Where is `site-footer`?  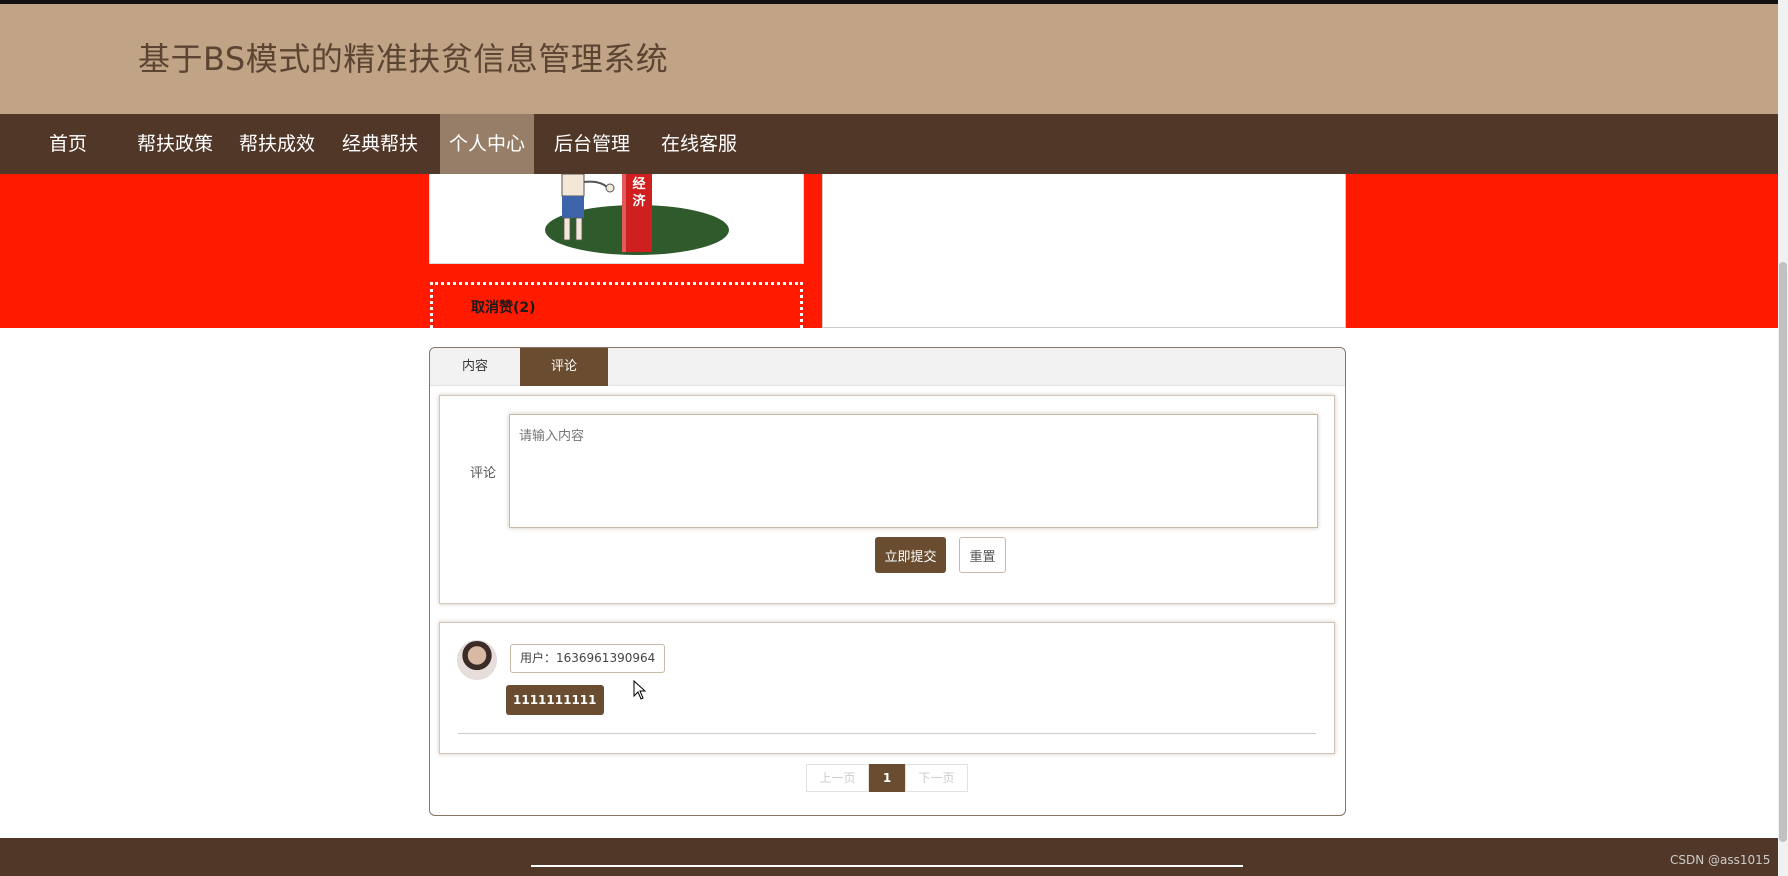 site-footer is located at coordinates (889, 857).